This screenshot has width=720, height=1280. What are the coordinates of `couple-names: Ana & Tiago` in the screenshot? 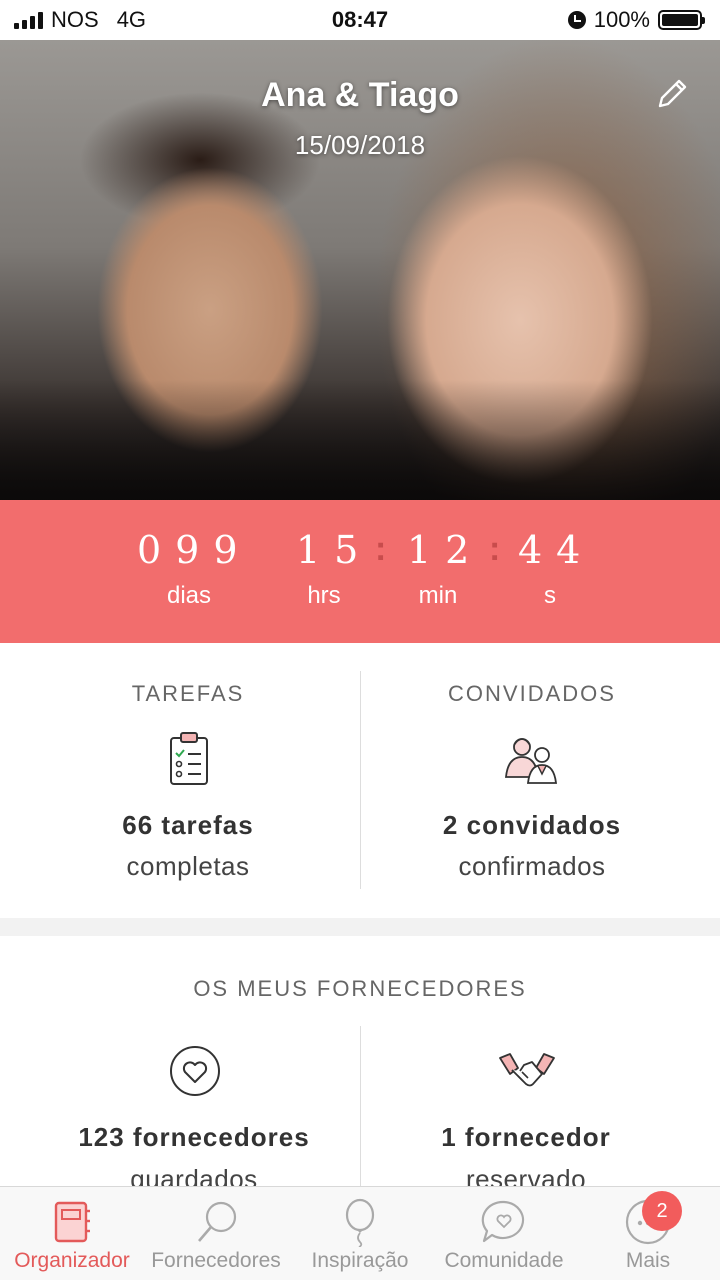 It's located at (360, 95).